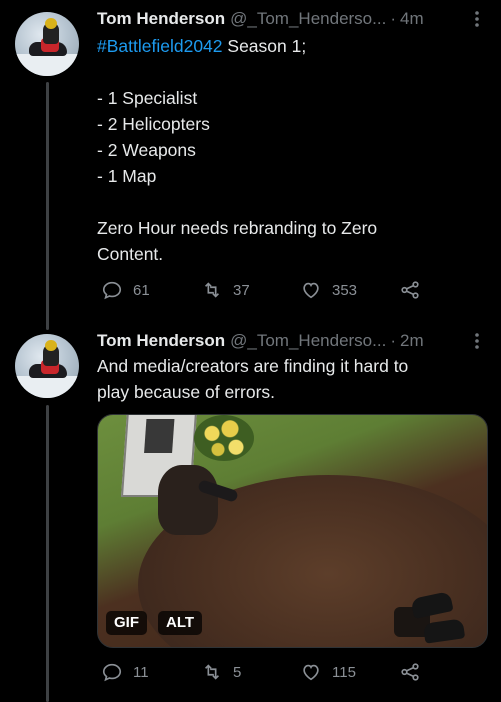  What do you see at coordinates (188, 500) in the screenshot?
I see `media-figure` at bounding box center [188, 500].